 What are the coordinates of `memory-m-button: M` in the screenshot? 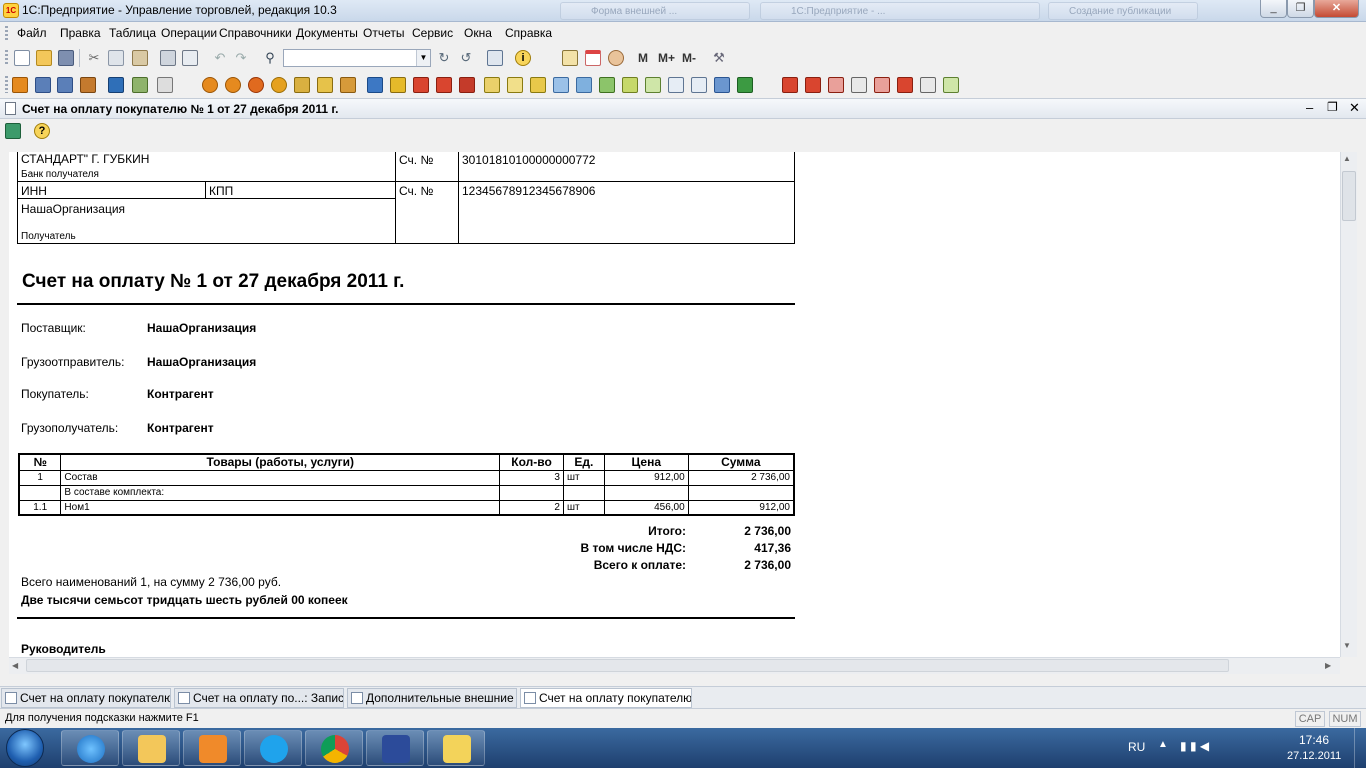 It's located at (643, 58).